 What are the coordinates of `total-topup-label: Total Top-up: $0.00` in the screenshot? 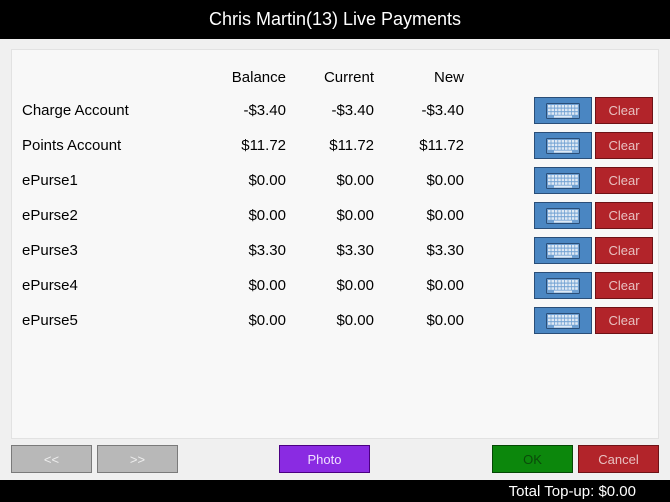 It's located at (572, 491).